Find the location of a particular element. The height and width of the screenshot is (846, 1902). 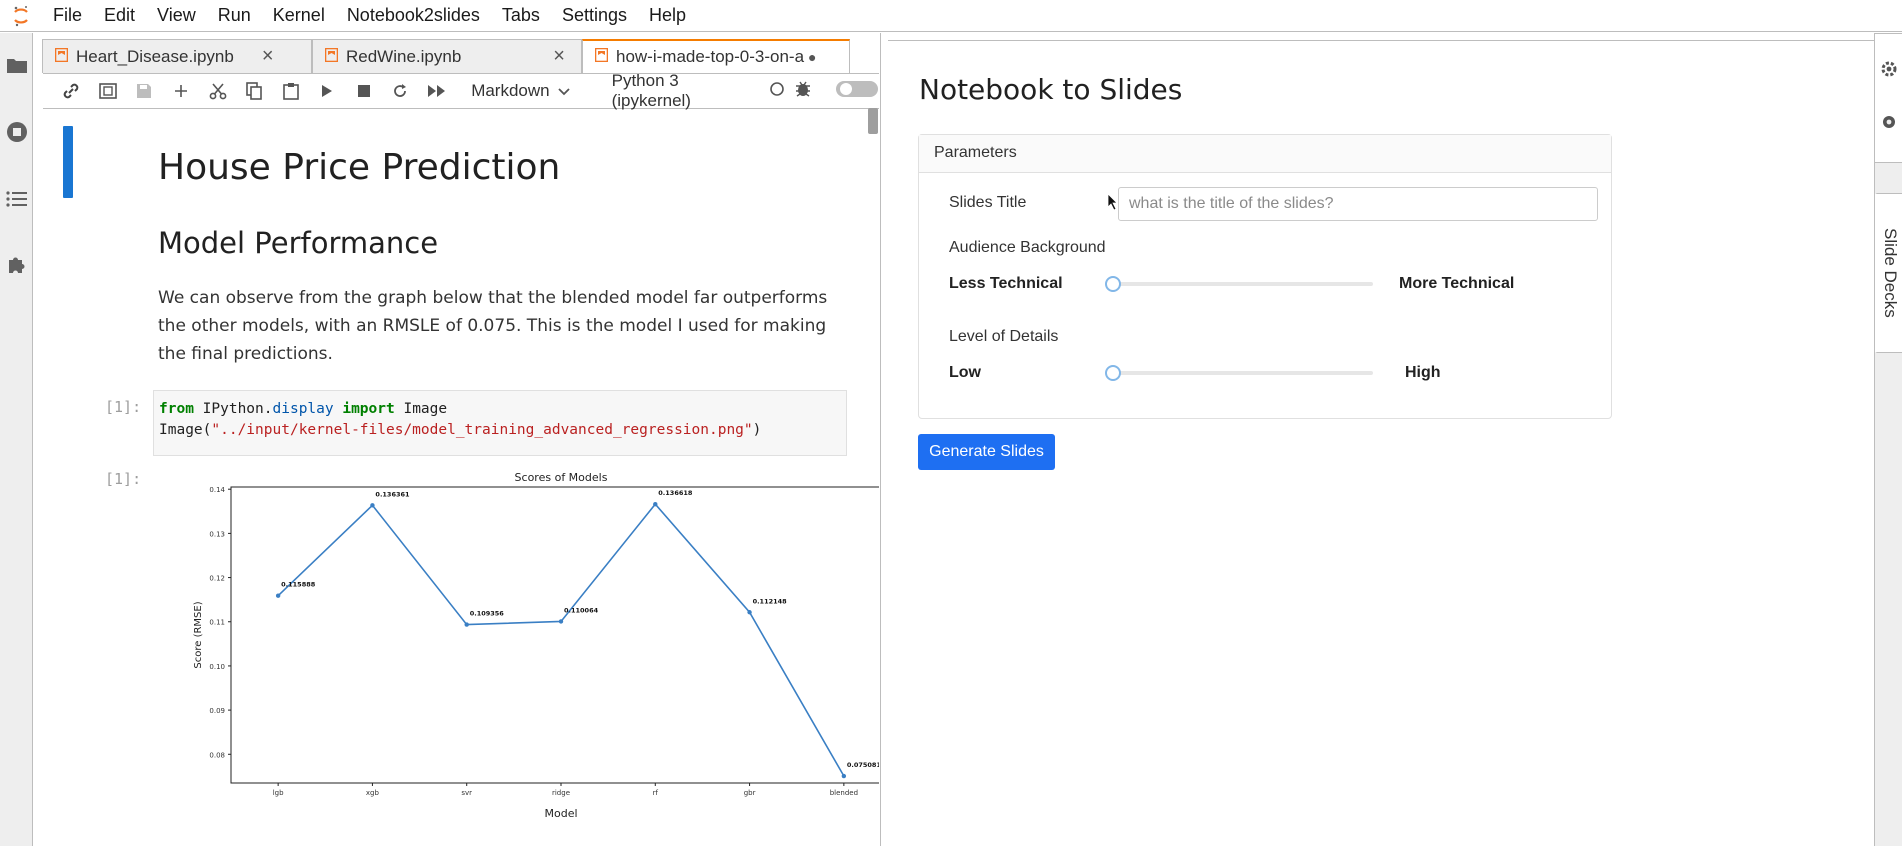

tab-redwine: RedWine.ipynb × is located at coordinates (447, 56).